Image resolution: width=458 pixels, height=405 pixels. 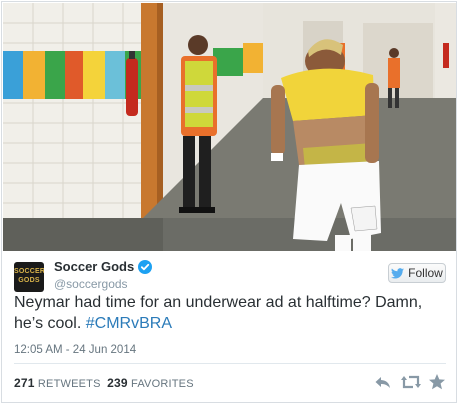 What do you see at coordinates (398, 273) in the screenshot?
I see `twitter-bird-icon` at bounding box center [398, 273].